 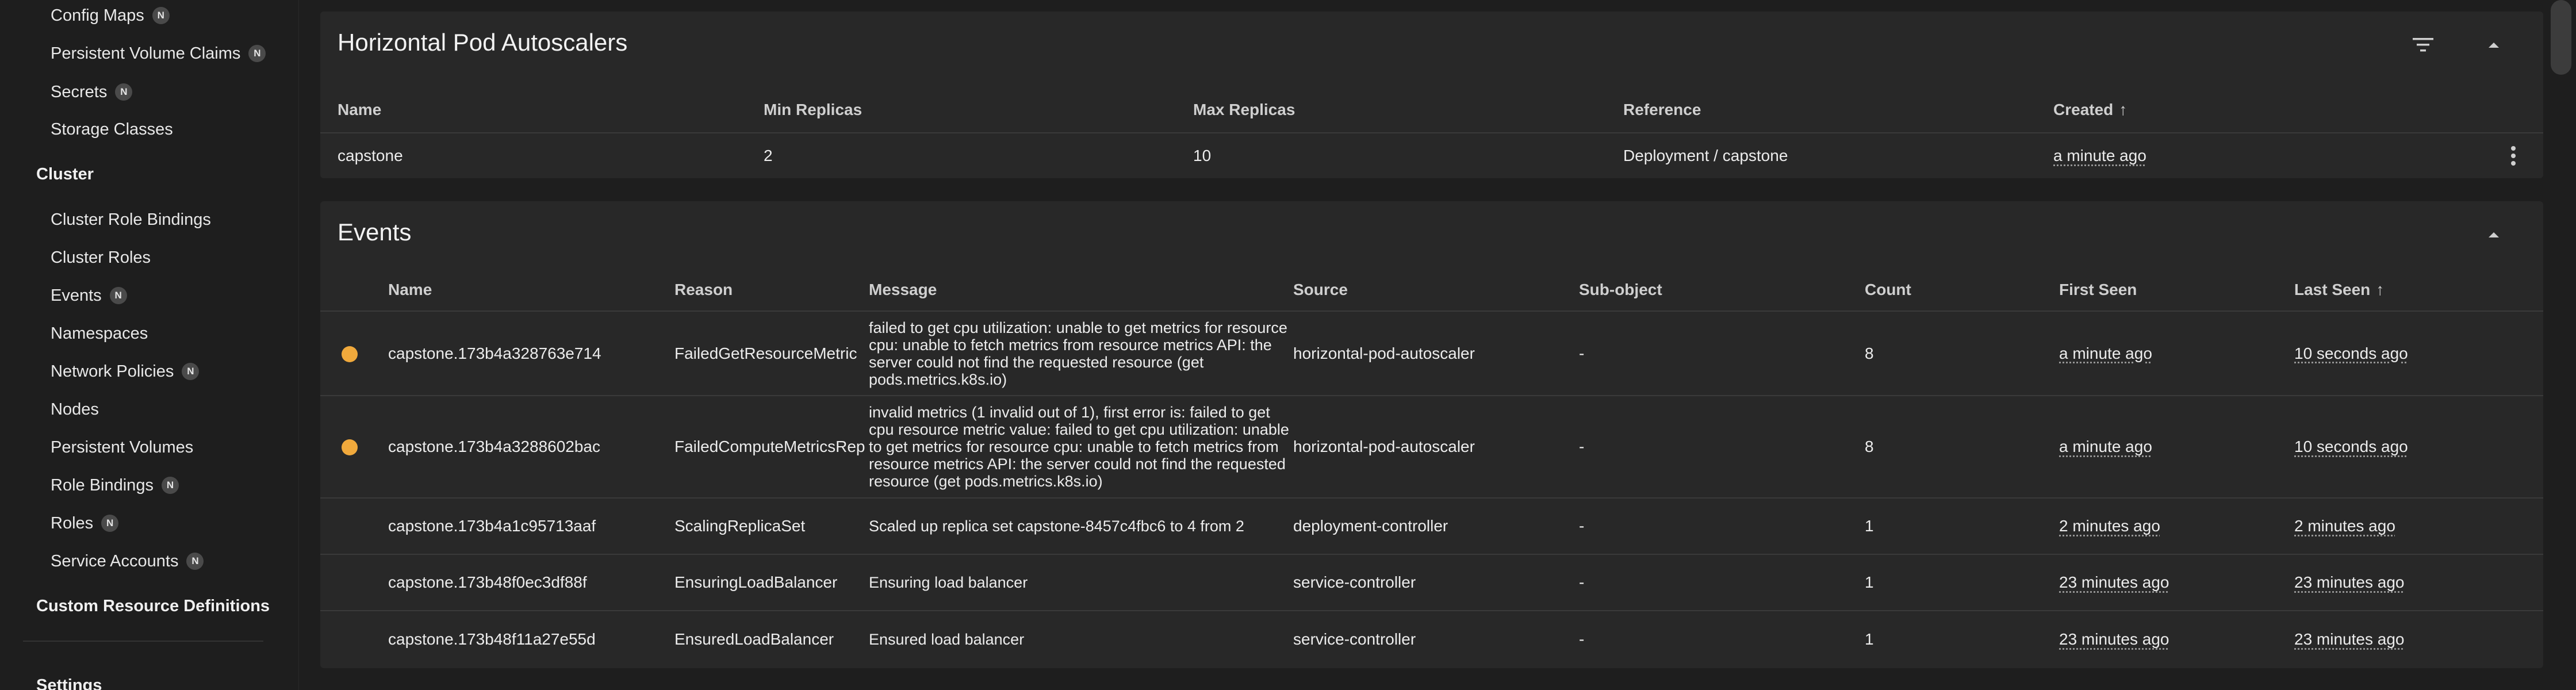 I want to click on sidebar-item-cluster-role-bindings: Cluster Role Bindings, so click(x=131, y=219).